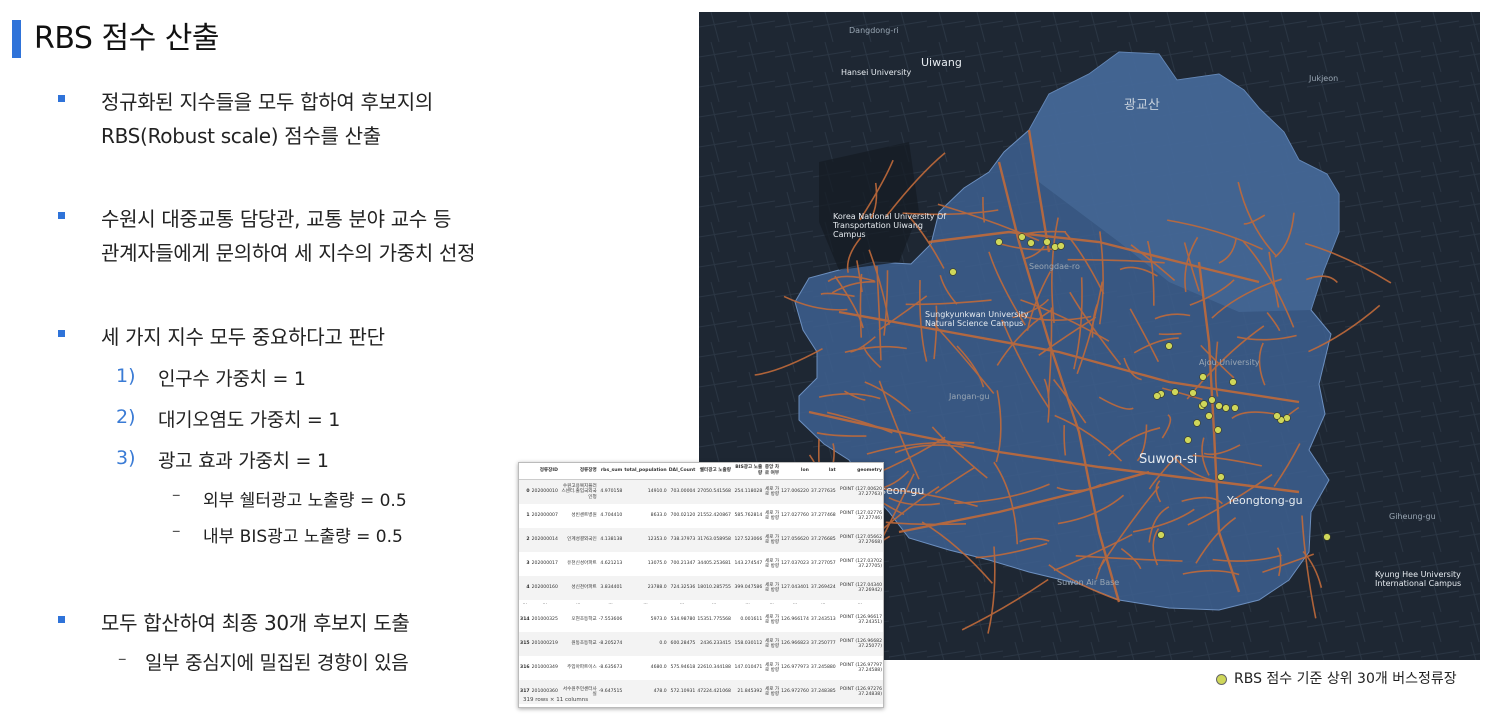 The width and height of the screenshot is (1492, 716). I want to click on legend-text: RBS 점수 기준 상위 30개 버스정류장, so click(1345, 679).